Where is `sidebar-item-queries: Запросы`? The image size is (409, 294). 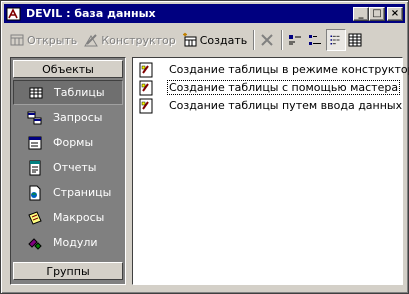
sidebar-item-queries: Запросы is located at coordinates (68, 117).